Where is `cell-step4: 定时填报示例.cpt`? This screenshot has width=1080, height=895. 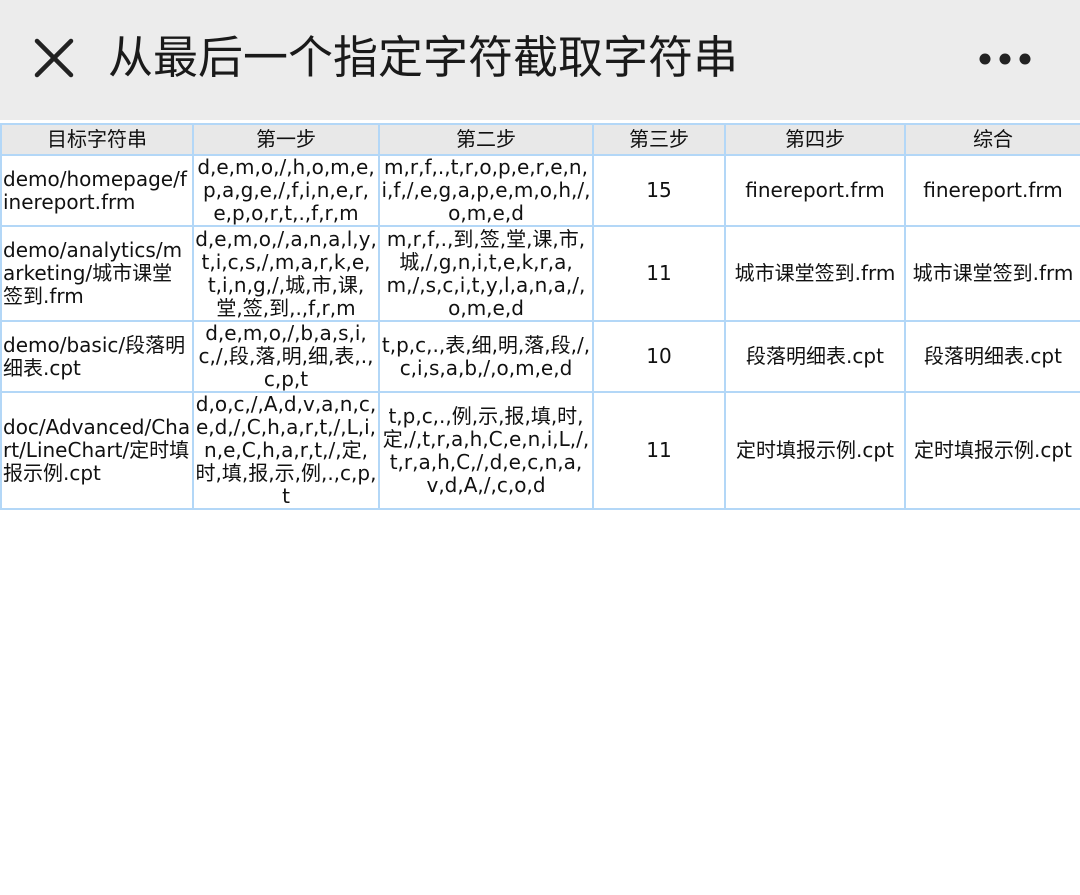
cell-step4: 定时填报示例.cpt is located at coordinates (815, 450).